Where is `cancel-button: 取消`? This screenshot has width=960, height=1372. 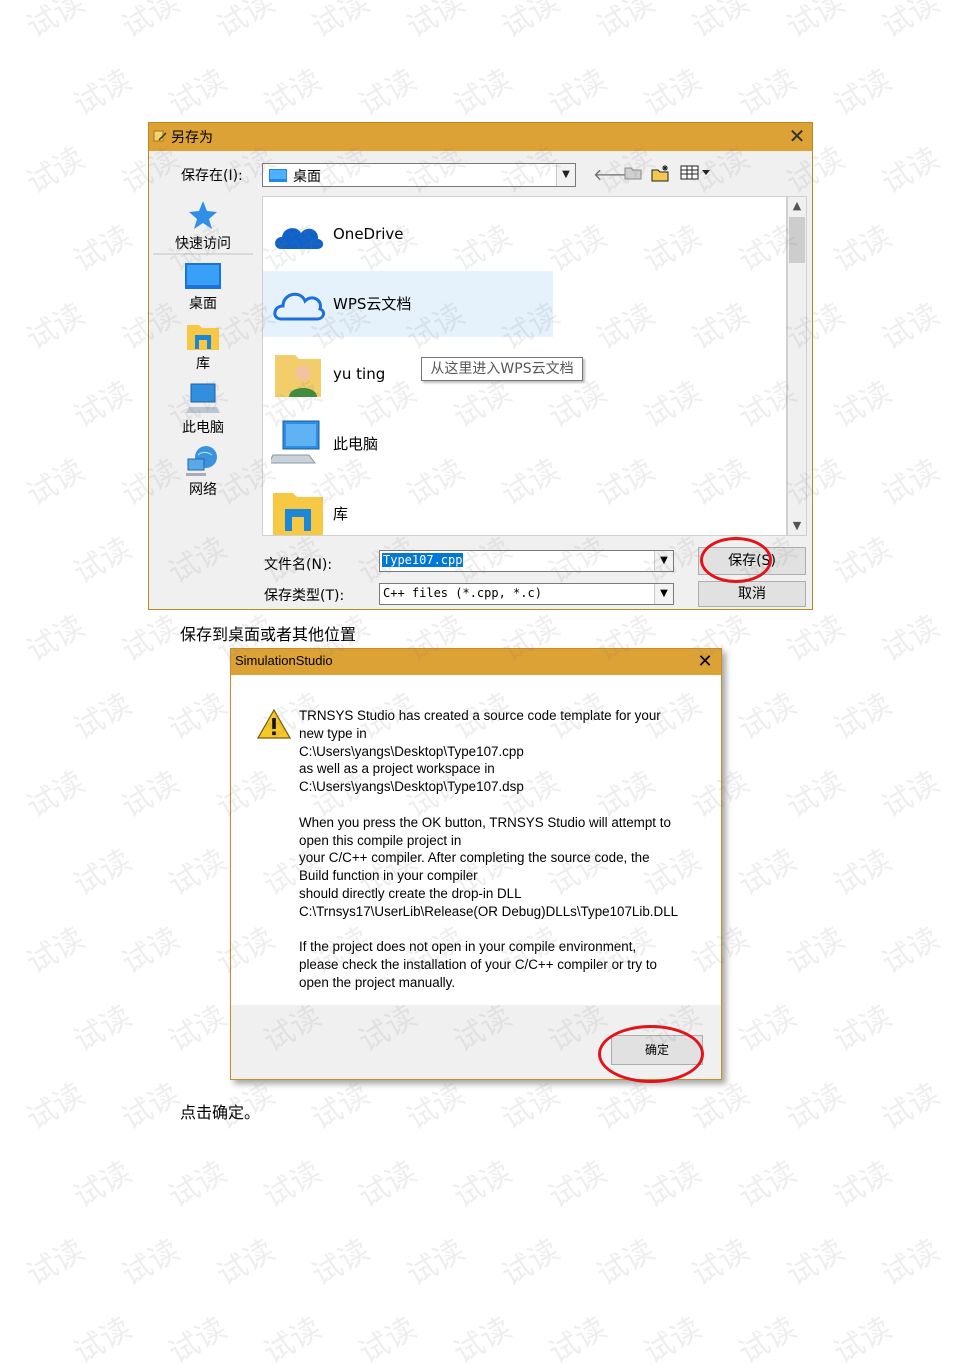 cancel-button: 取消 is located at coordinates (752, 594).